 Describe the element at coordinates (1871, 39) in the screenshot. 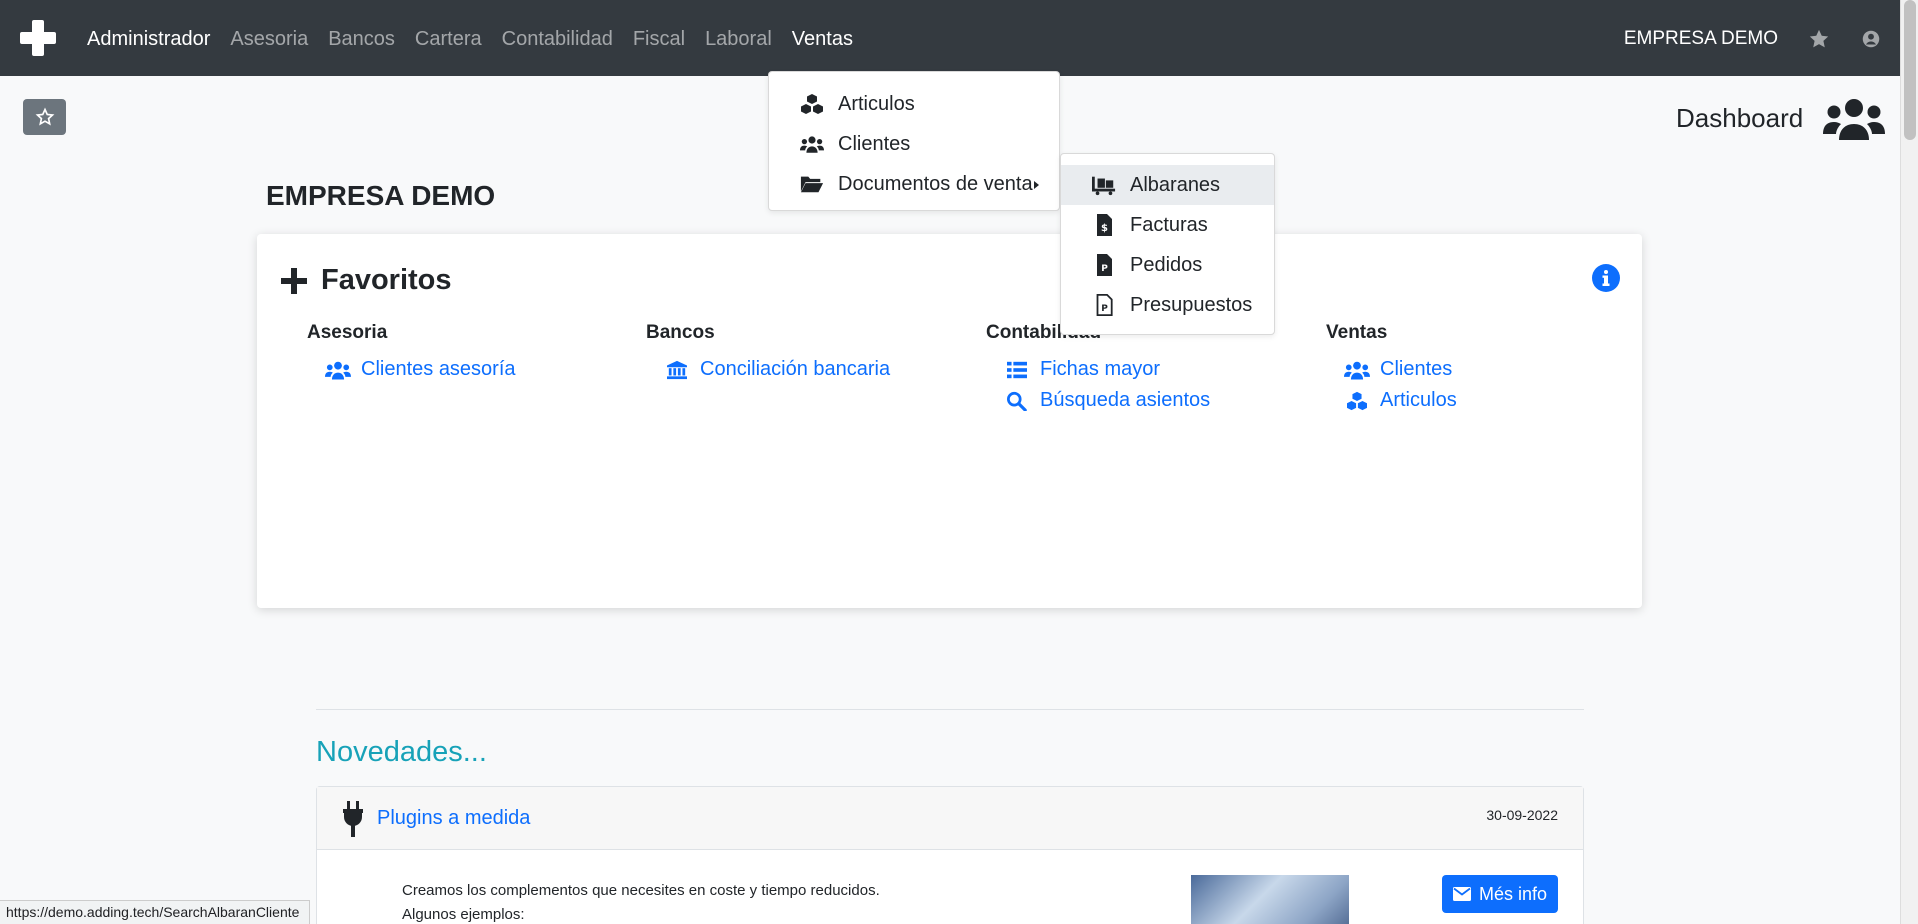

I see `user-circle-icon` at that location.